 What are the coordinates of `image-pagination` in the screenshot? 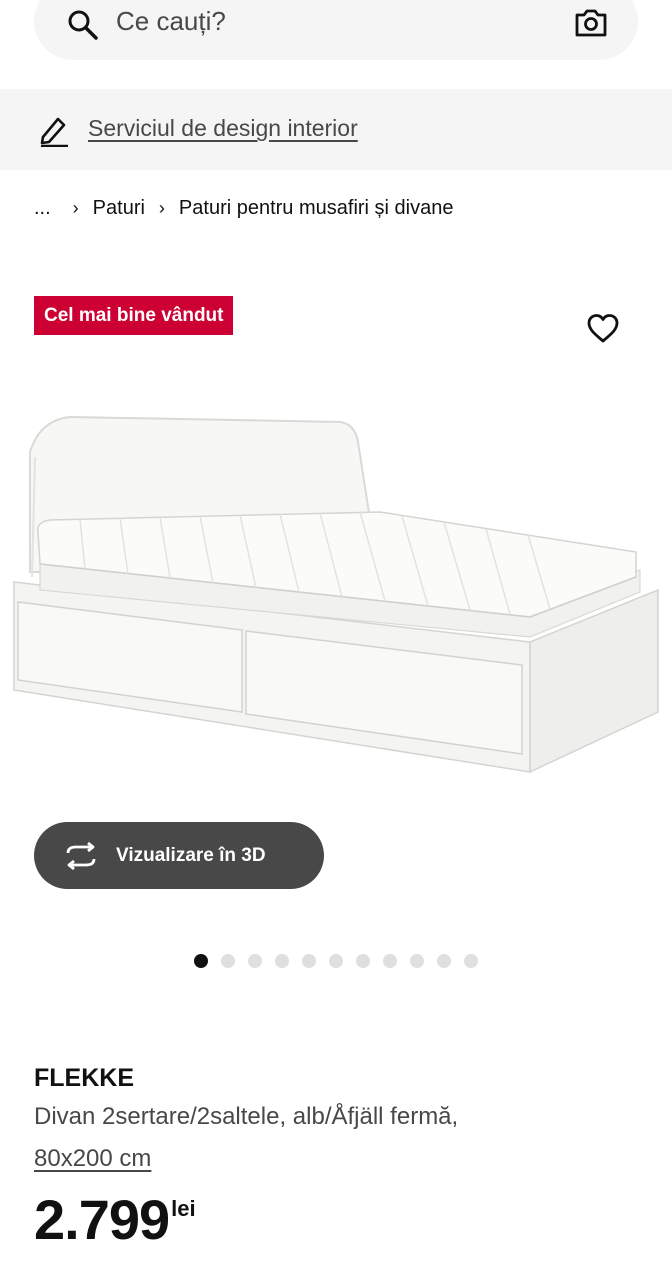 It's located at (336, 961).